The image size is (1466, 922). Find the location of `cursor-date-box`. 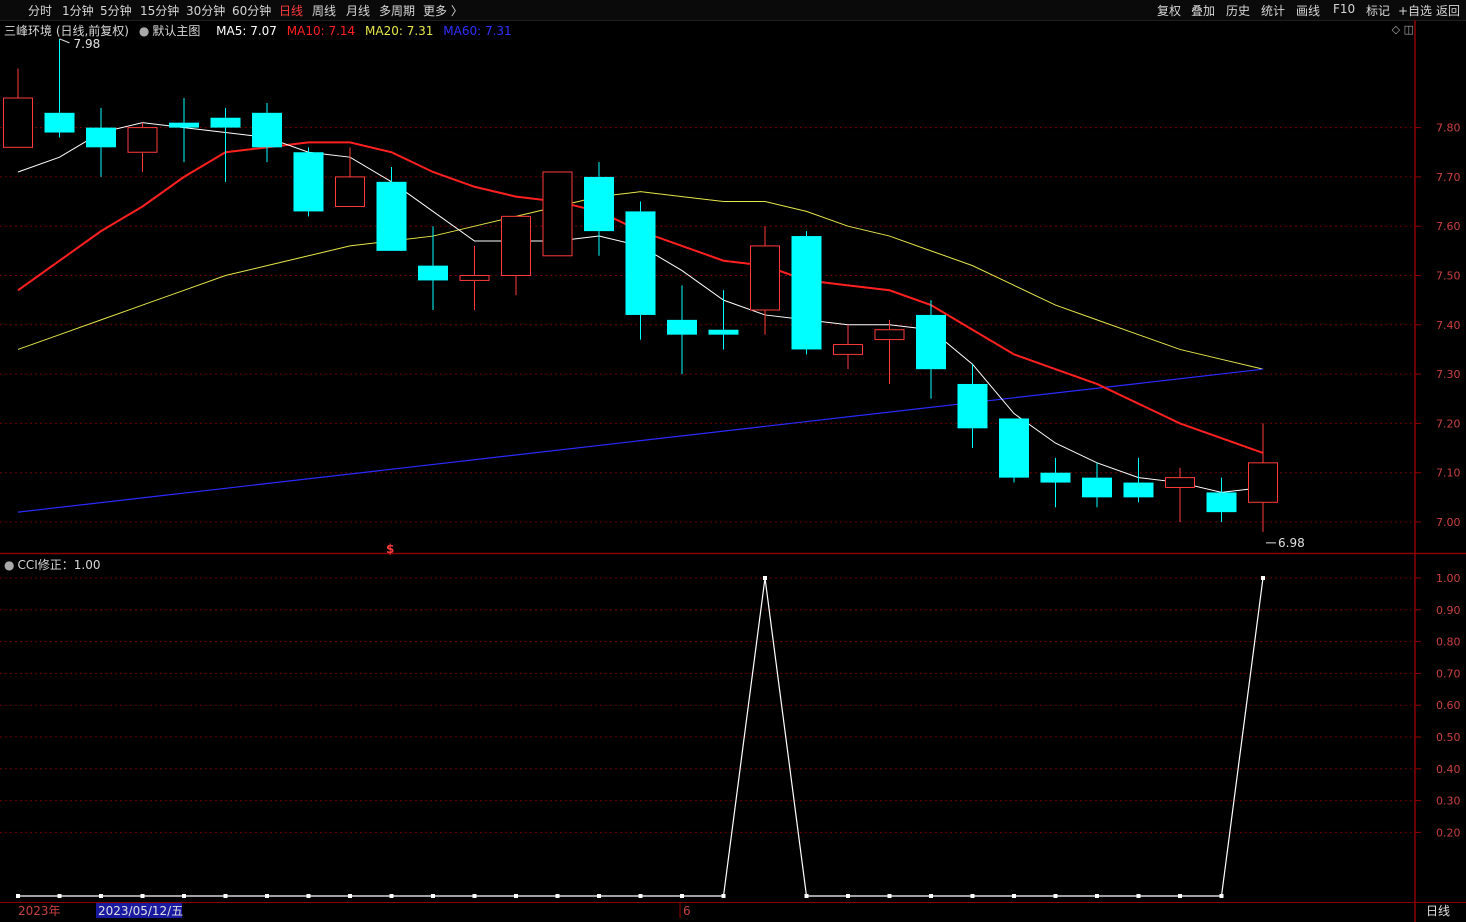

cursor-date-box is located at coordinates (139, 910).